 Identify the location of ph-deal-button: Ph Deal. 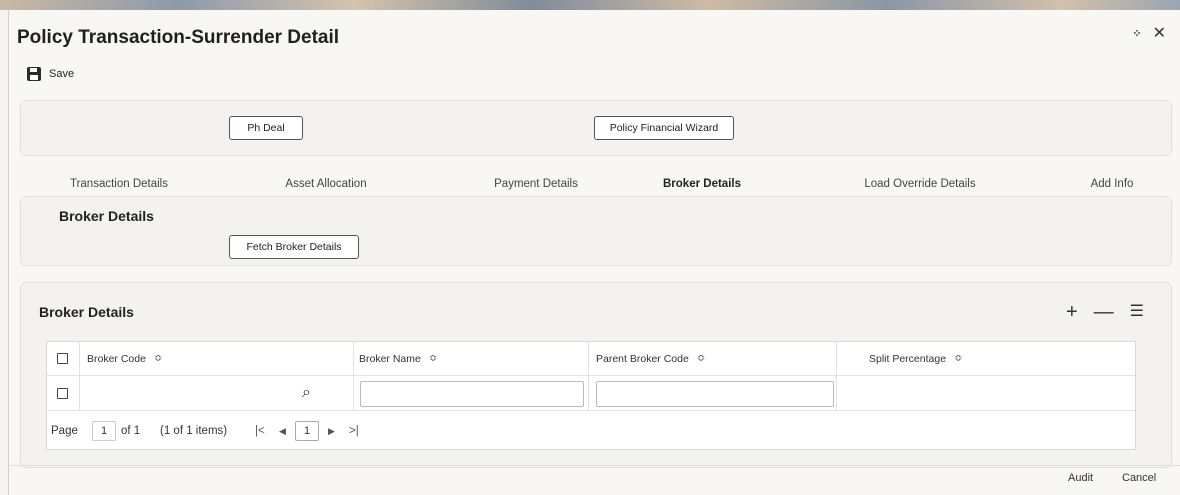
(266, 128).